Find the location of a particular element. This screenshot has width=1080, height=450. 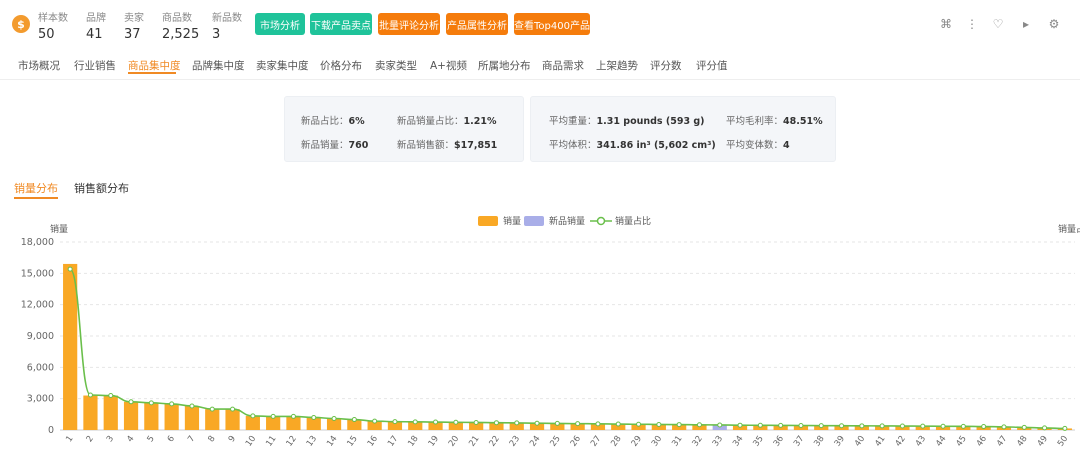

x-tick-label: 6 is located at coordinates (171, 439).